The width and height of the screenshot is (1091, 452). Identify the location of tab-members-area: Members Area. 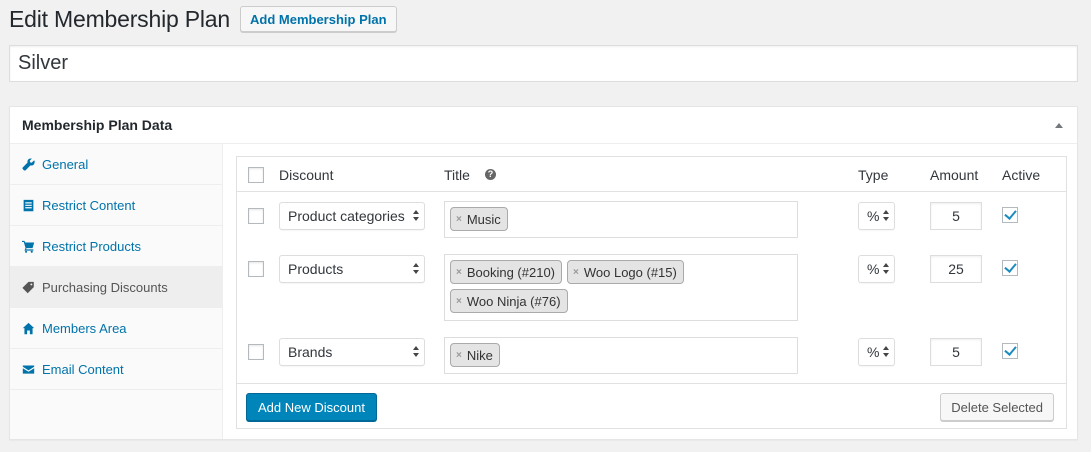
(116, 328).